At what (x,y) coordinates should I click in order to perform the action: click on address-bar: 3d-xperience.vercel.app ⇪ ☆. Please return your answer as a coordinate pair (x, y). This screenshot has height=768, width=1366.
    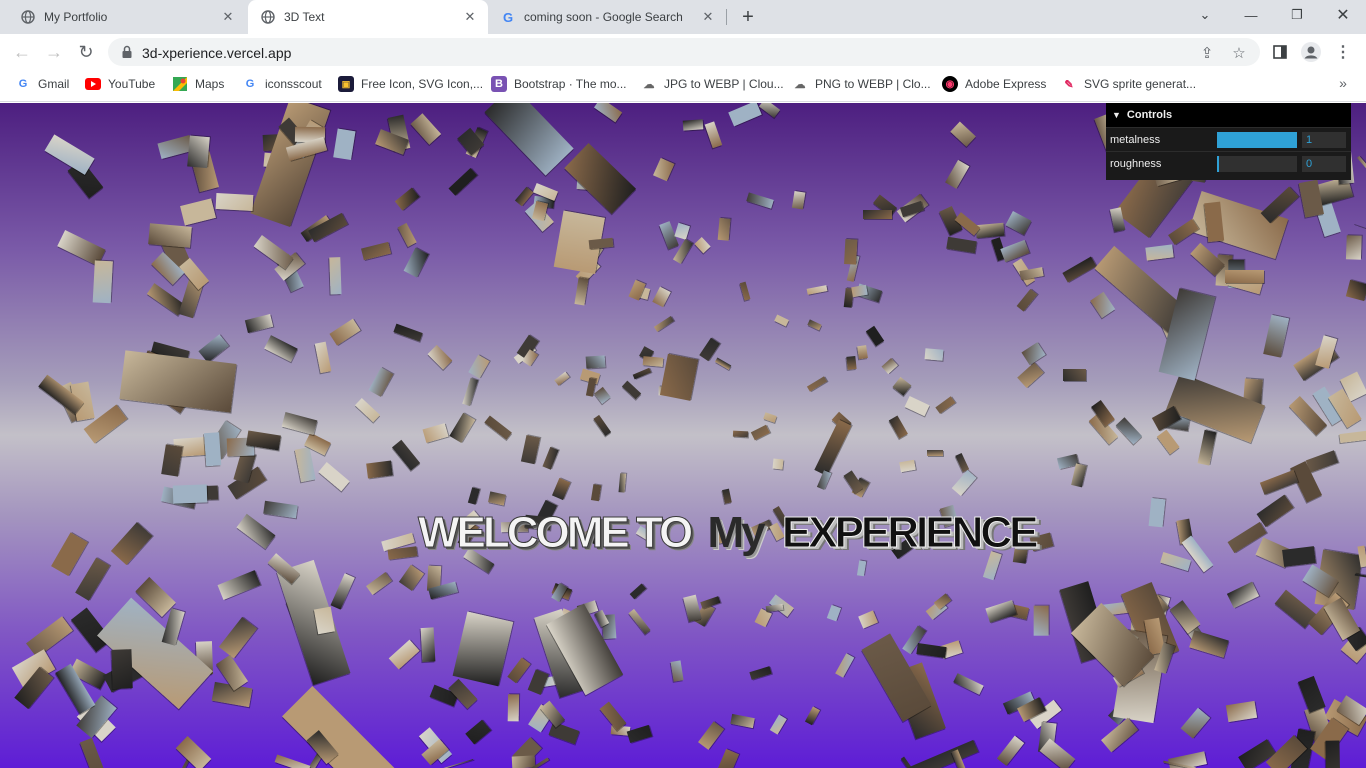
    Looking at the image, I should click on (684, 52).